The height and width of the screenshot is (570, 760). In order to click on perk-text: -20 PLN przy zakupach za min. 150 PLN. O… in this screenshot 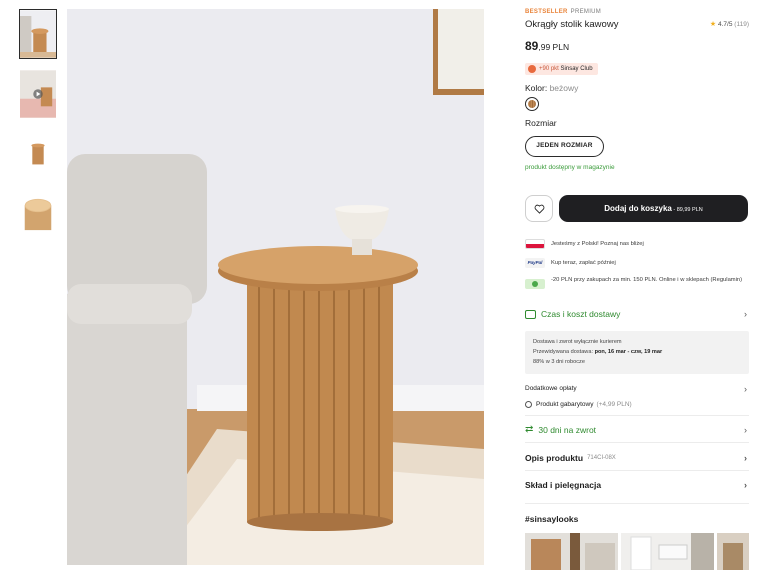, I will do `click(647, 280)`.